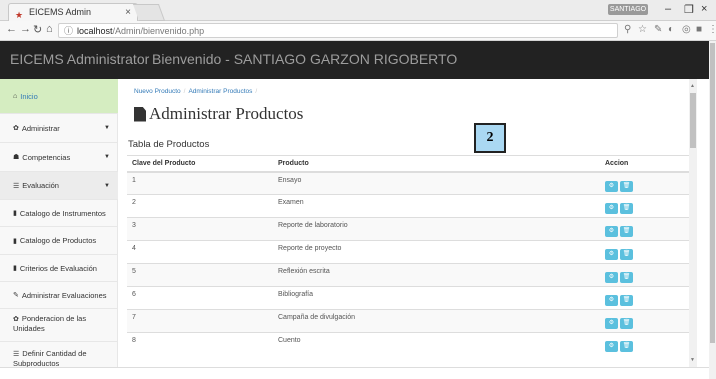  Describe the element at coordinates (149, 12) in the screenshot. I see `new-tab-button` at that location.